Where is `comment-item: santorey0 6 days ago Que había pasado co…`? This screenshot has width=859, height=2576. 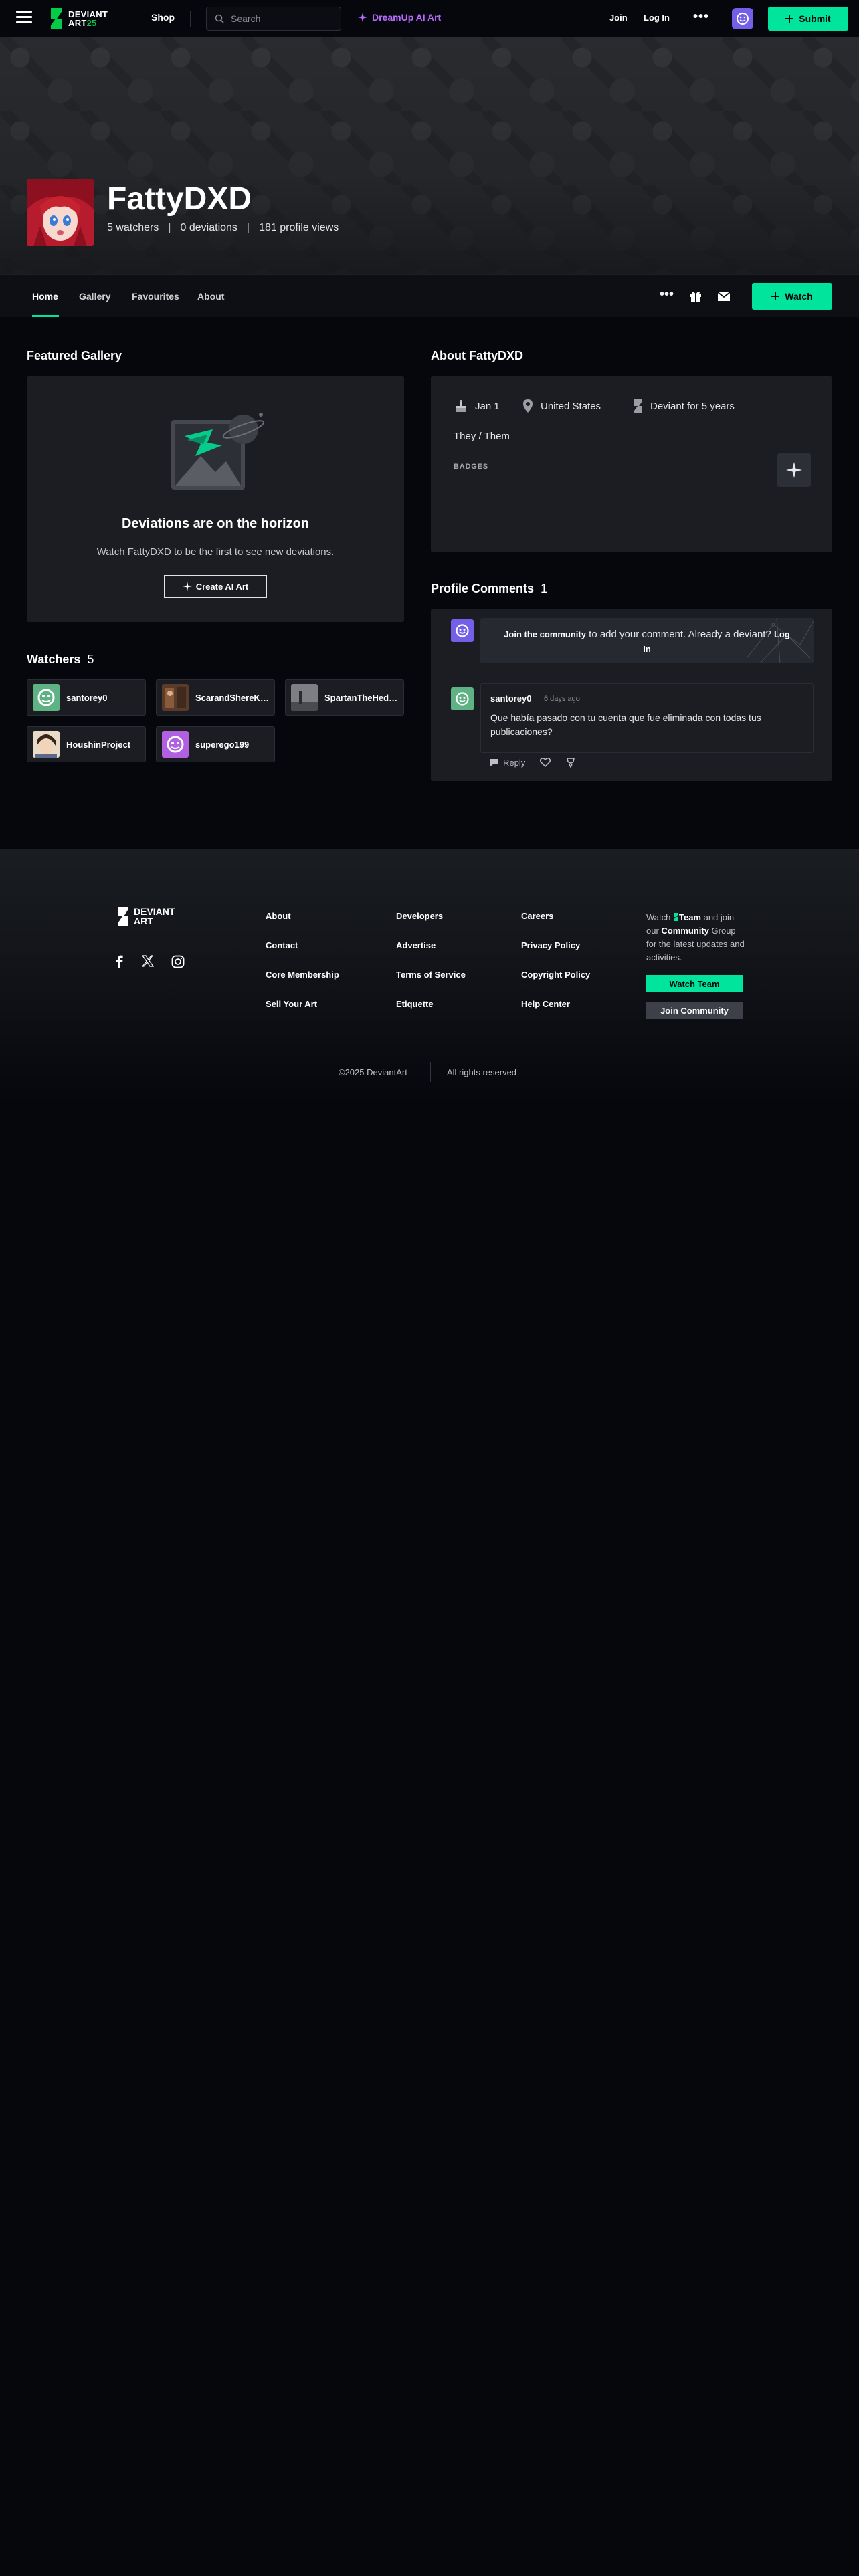 comment-item: santorey0 6 days ago Que había pasado co… is located at coordinates (647, 718).